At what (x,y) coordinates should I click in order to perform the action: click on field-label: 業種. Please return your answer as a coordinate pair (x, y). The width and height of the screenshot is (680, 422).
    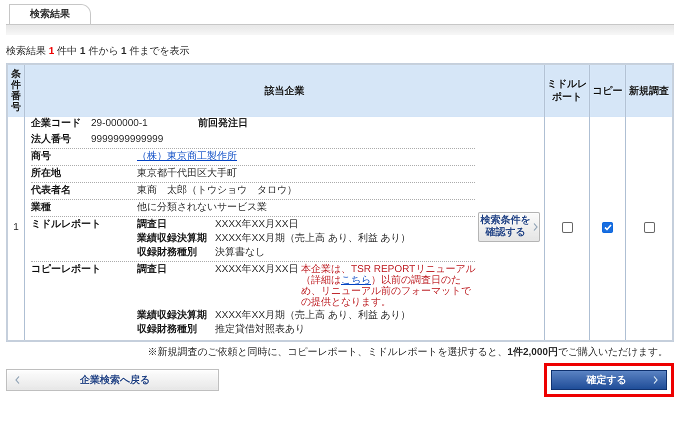
    Looking at the image, I should click on (41, 208).